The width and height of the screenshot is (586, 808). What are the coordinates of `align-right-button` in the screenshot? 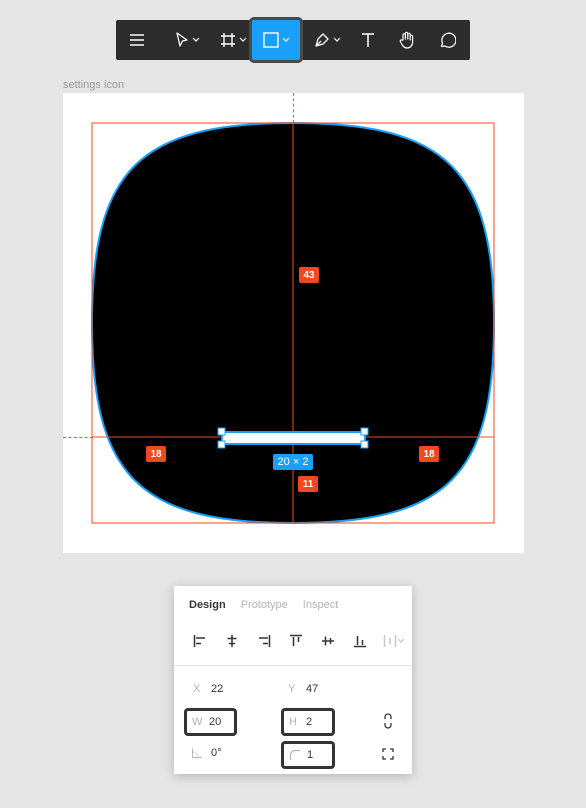 It's located at (263, 641).